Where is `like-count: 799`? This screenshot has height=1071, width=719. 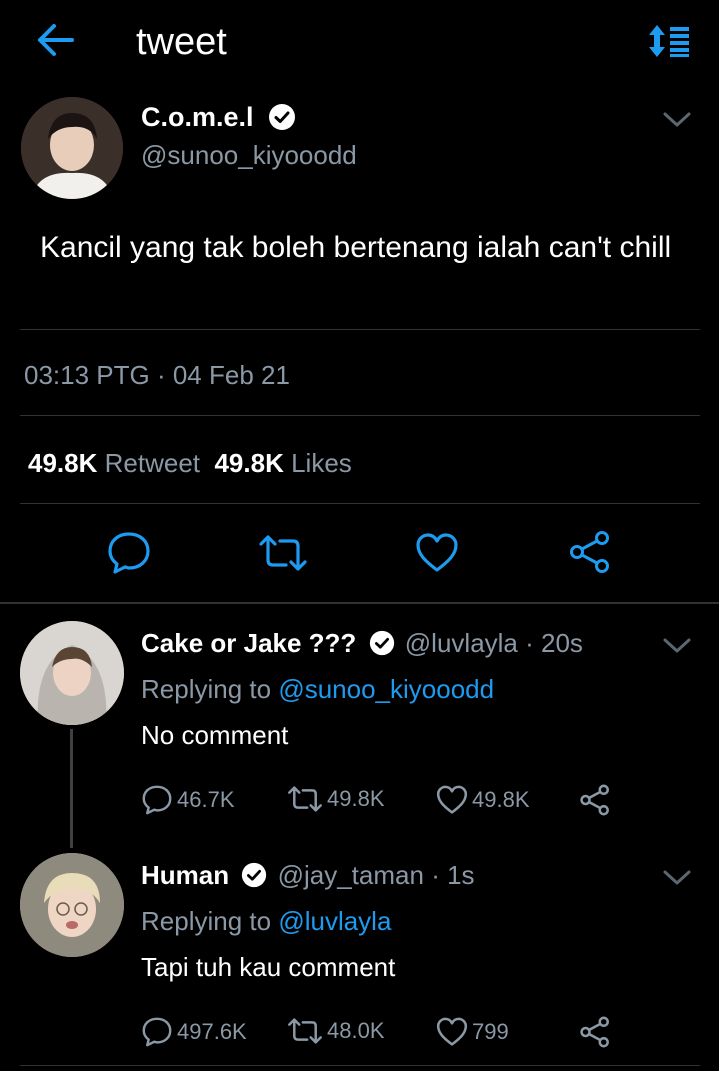 like-count: 799 is located at coordinates (490, 1031).